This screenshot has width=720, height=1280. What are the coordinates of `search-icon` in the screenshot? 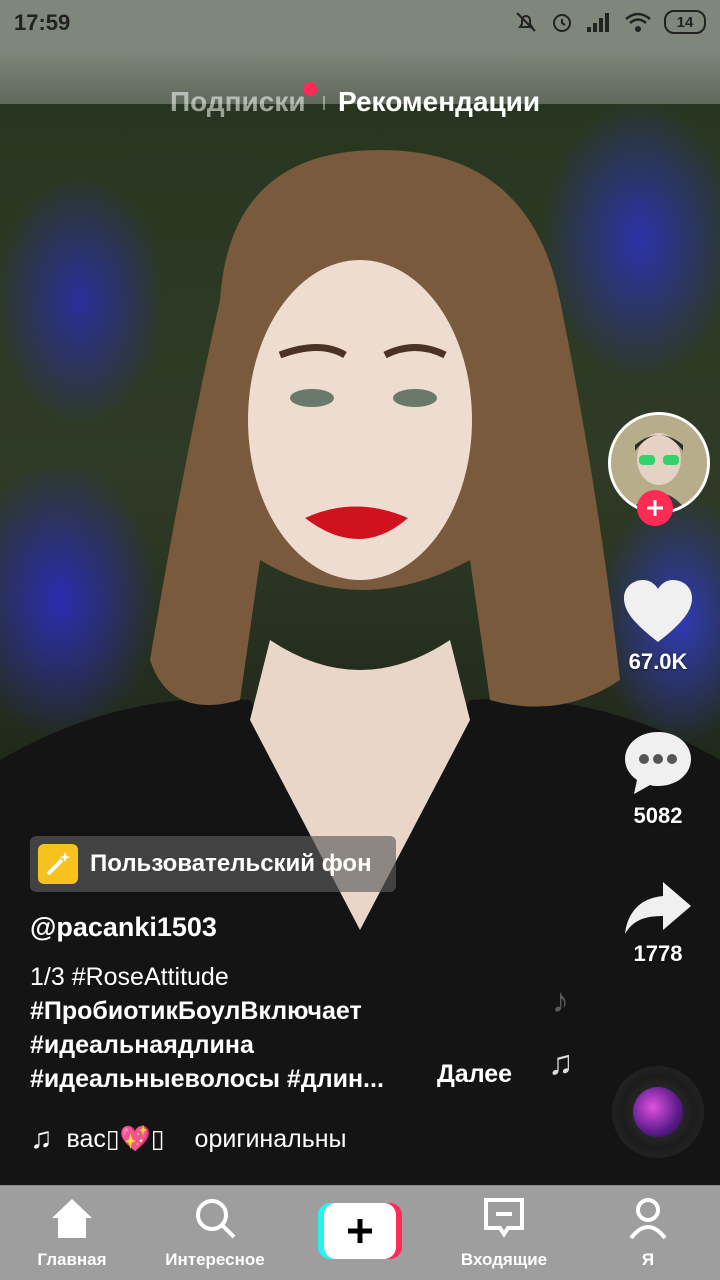 It's located at (216, 1219).